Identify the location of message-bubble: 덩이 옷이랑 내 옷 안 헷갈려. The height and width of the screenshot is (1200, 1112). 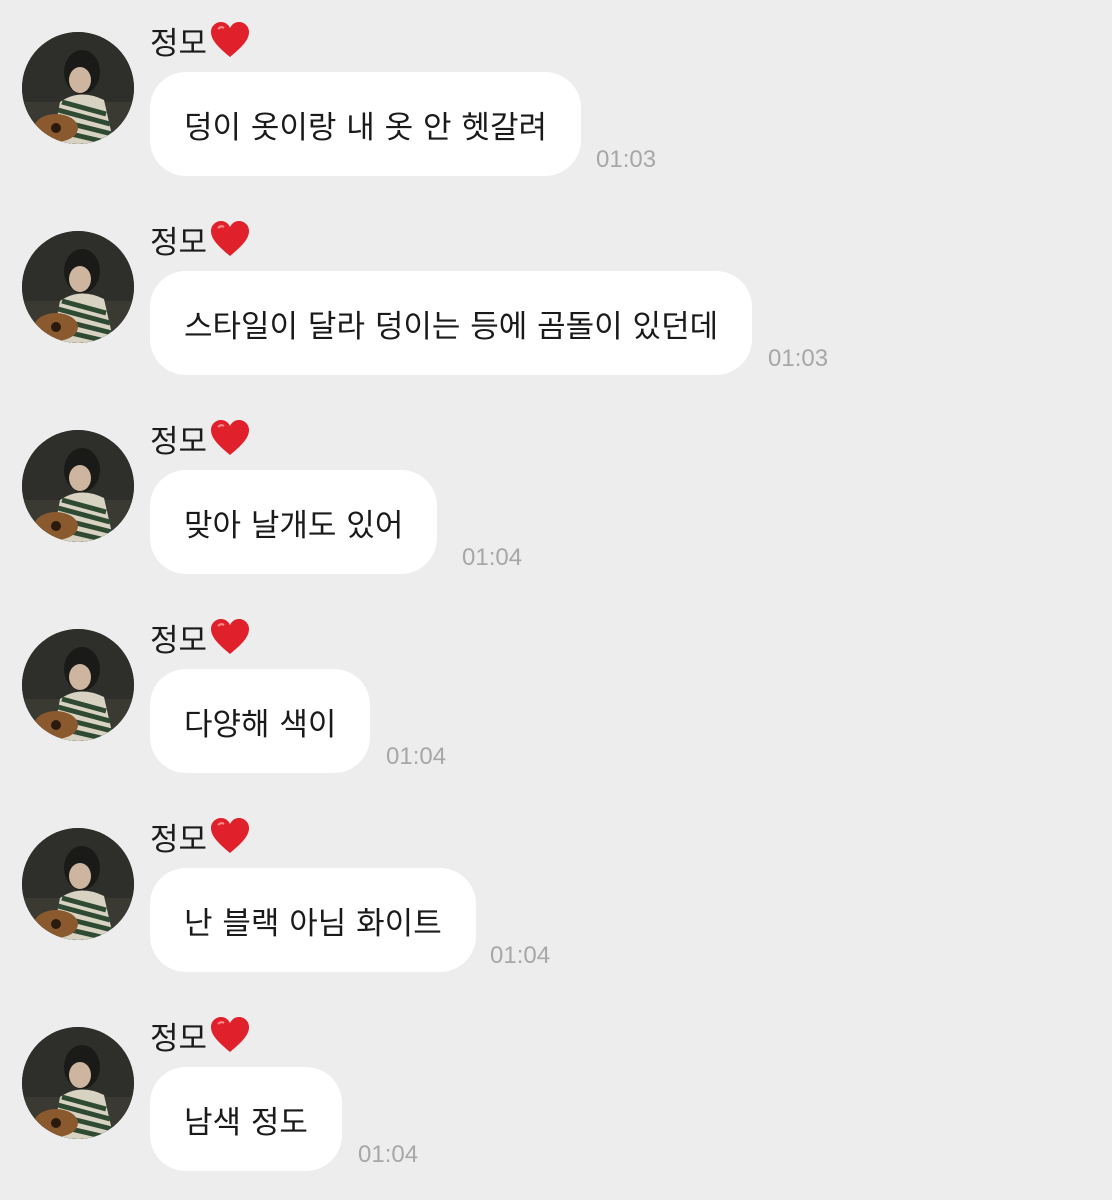
(365, 124).